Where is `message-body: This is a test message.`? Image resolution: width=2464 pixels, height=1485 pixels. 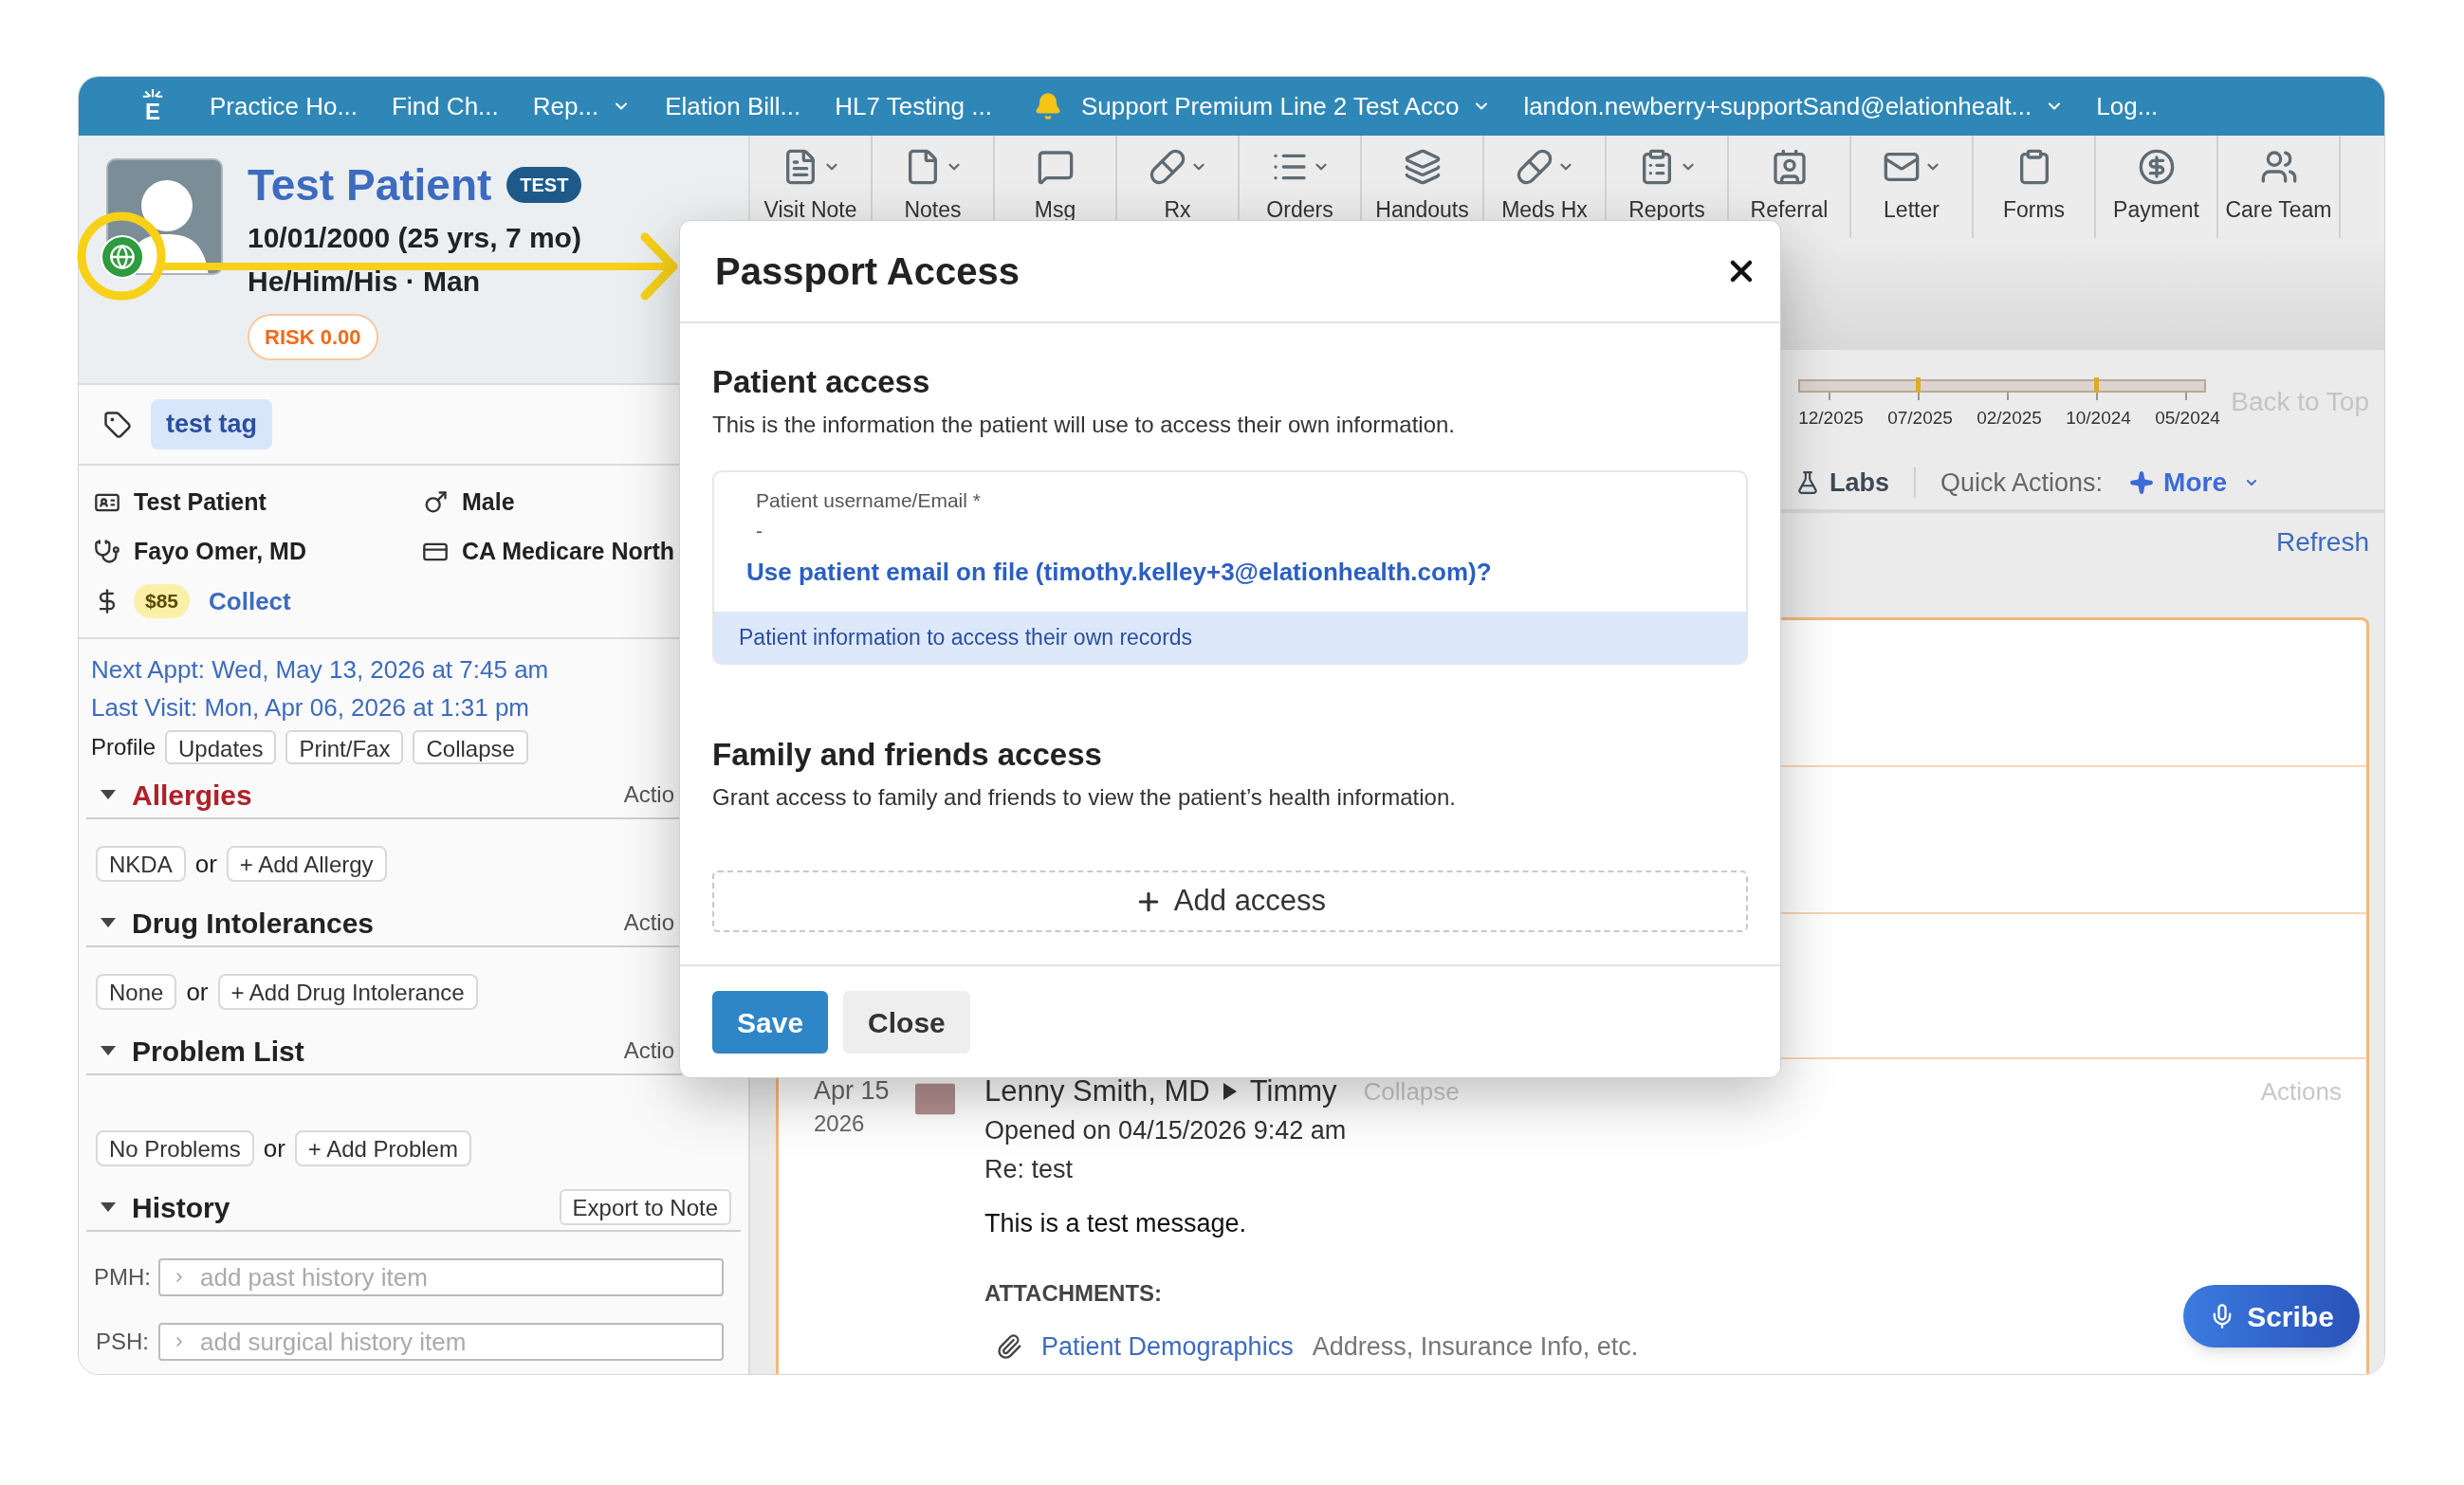
message-body: This is a test message. is located at coordinates (1116, 1223).